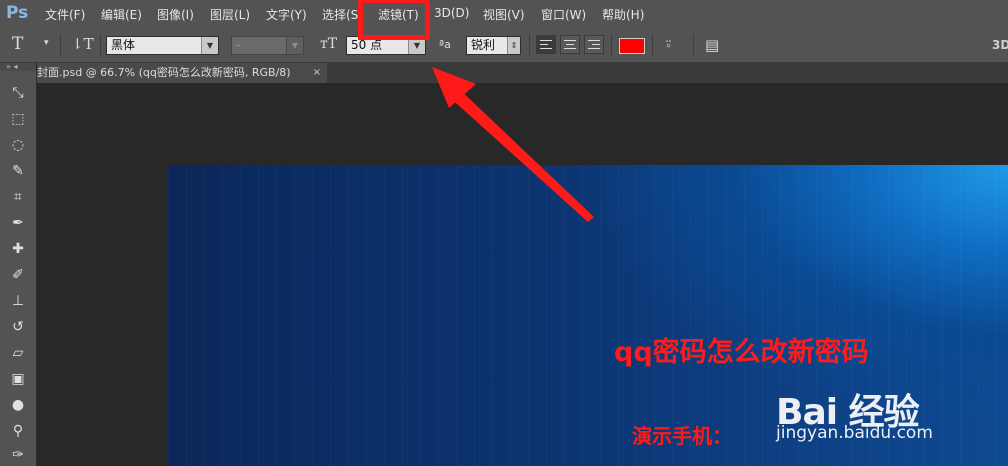 Image resolution: width=1008 pixels, height=466 pixels. I want to click on font-style-value: -, so click(238, 45).